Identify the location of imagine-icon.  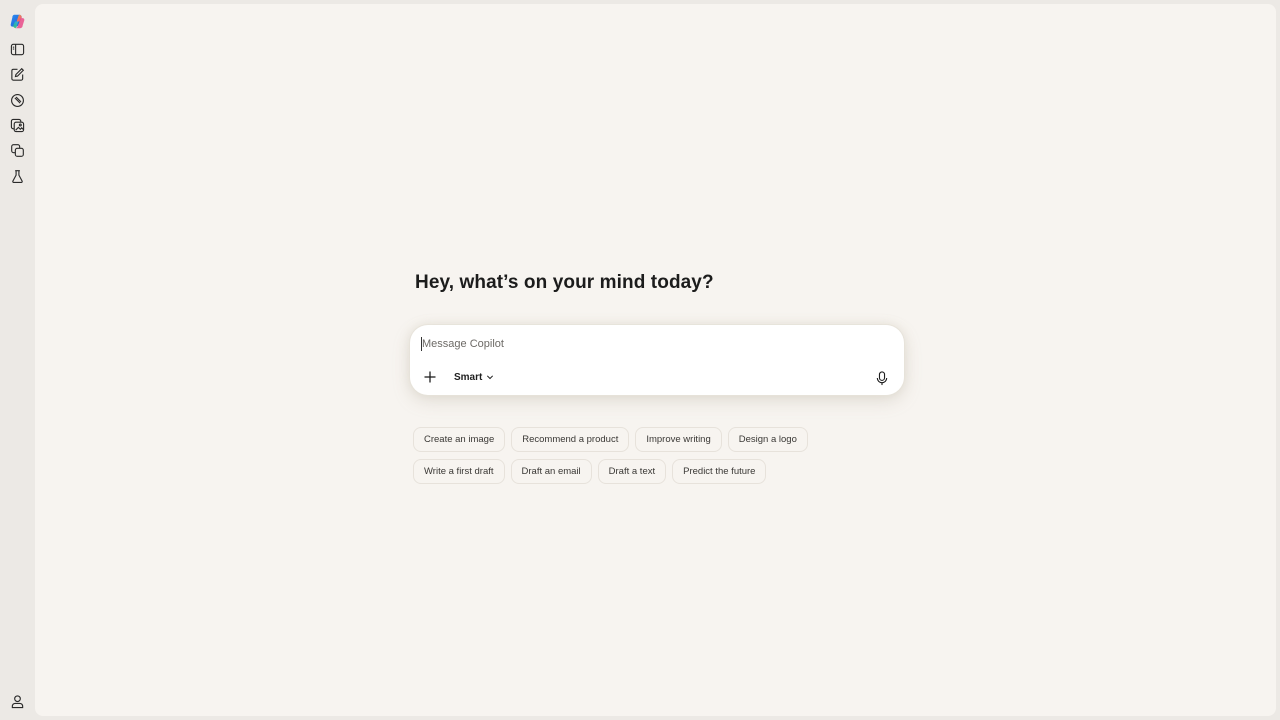
(17, 125).